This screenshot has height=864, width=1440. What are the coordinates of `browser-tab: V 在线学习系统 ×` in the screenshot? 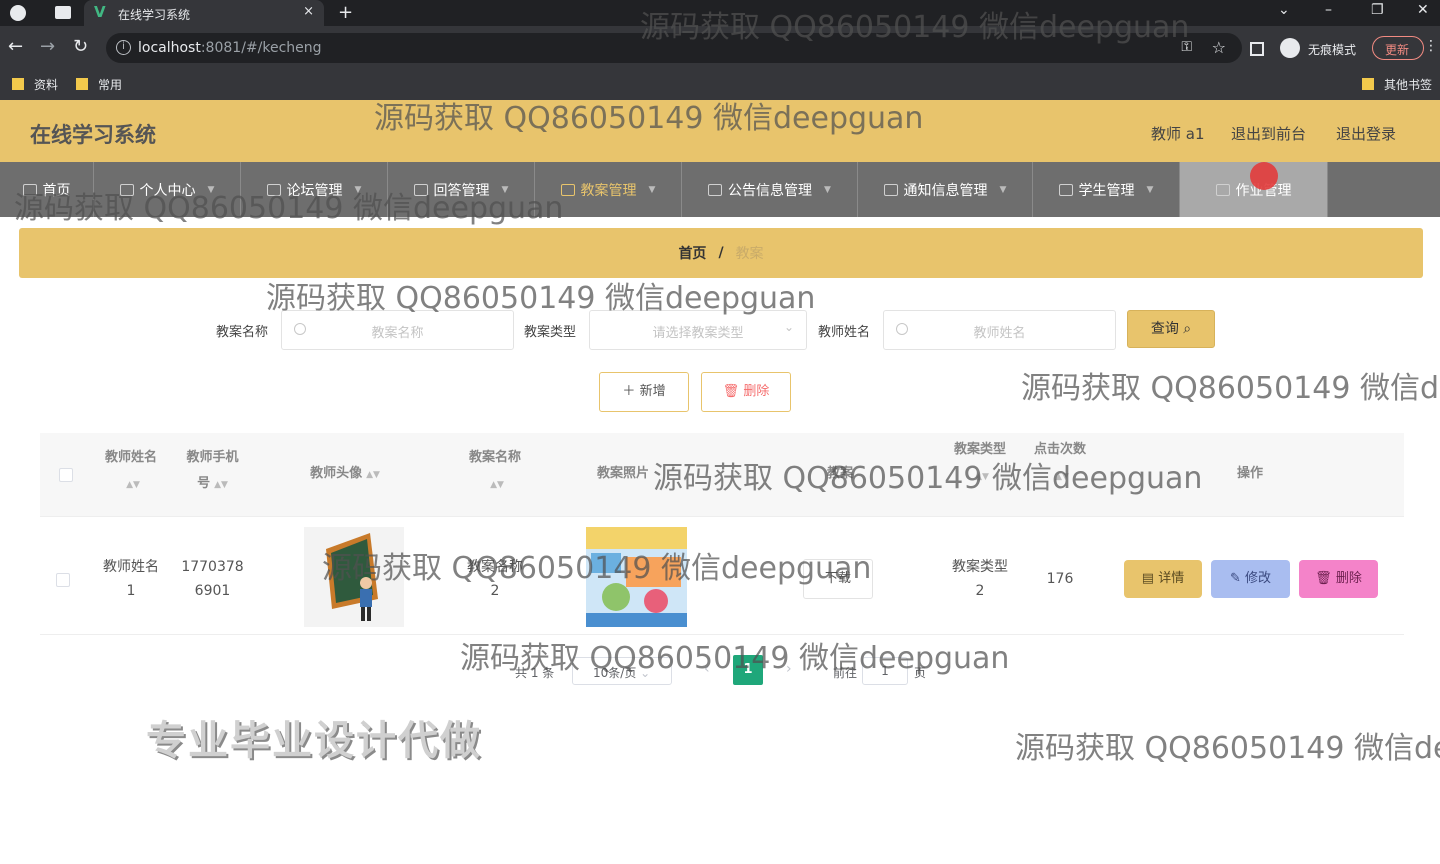 It's located at (204, 13).